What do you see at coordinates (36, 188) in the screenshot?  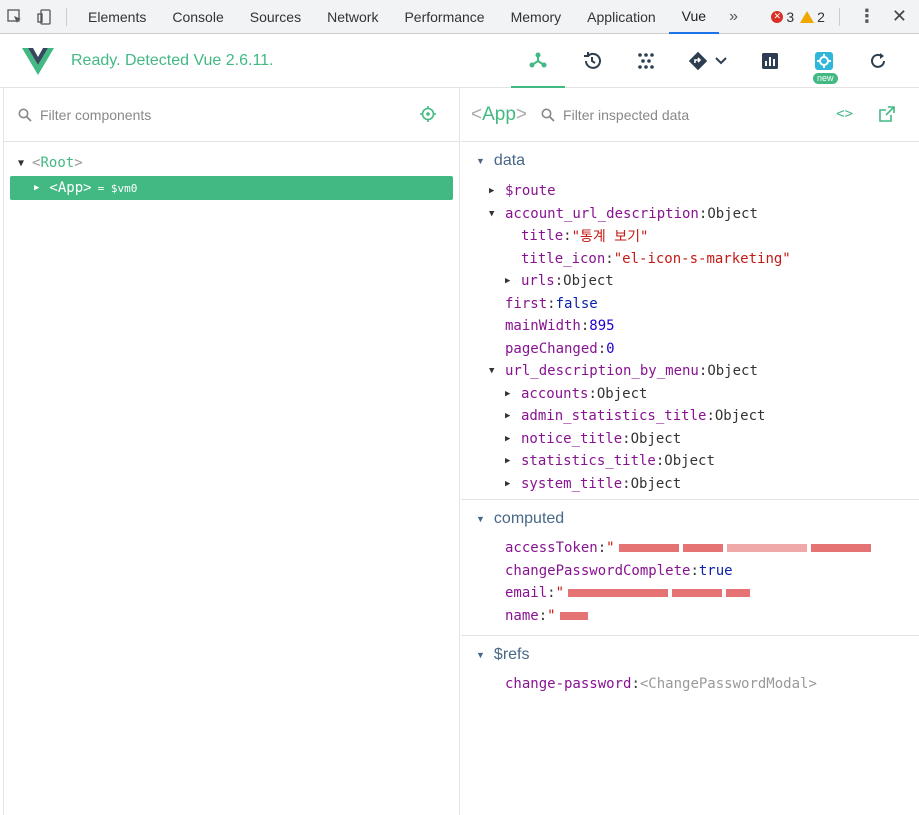 I see `collapse-arrow-icon: ▶` at bounding box center [36, 188].